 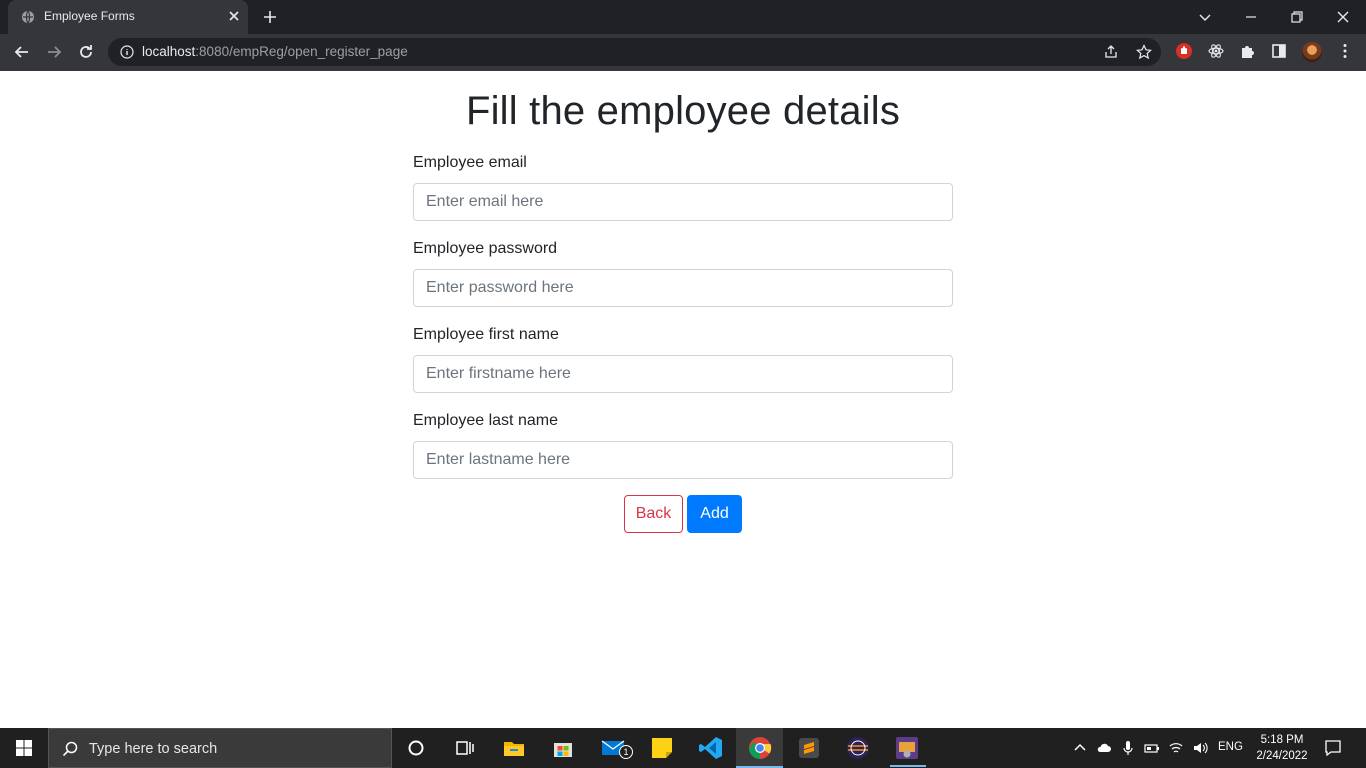 What do you see at coordinates (485, 248) in the screenshot?
I see `password-label: Employee password` at bounding box center [485, 248].